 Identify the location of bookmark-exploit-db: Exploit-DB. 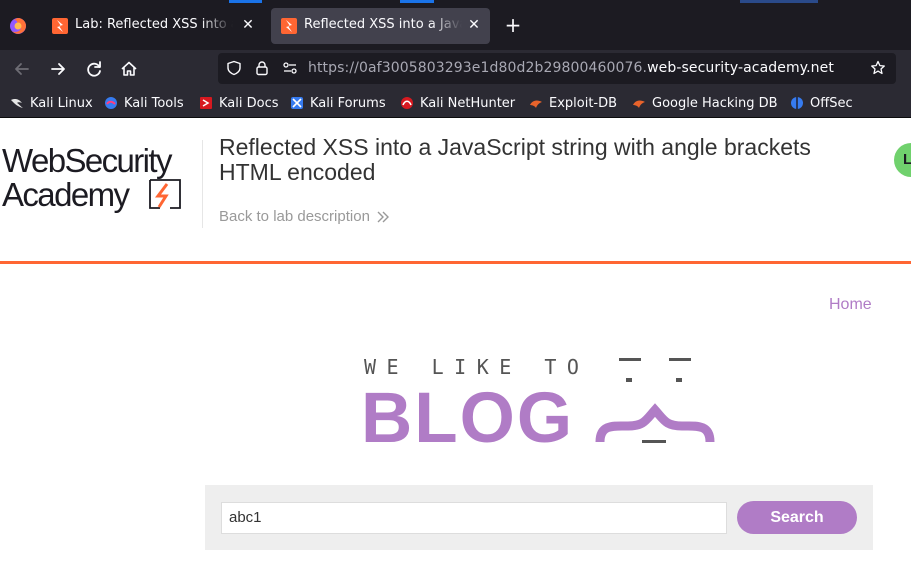
(573, 103).